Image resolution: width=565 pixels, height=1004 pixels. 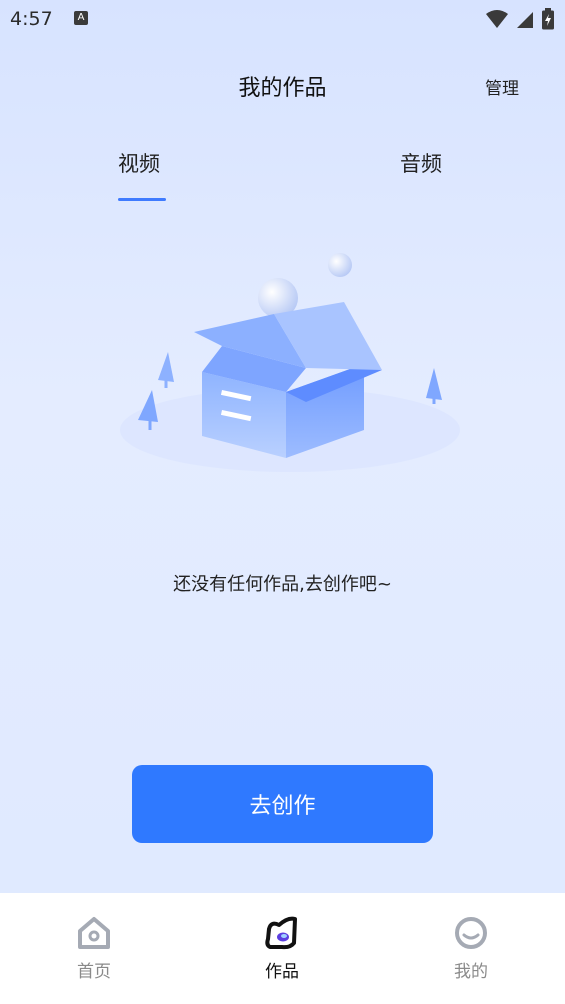 What do you see at coordinates (421, 163) in the screenshot?
I see `tab-audio: 音频` at bounding box center [421, 163].